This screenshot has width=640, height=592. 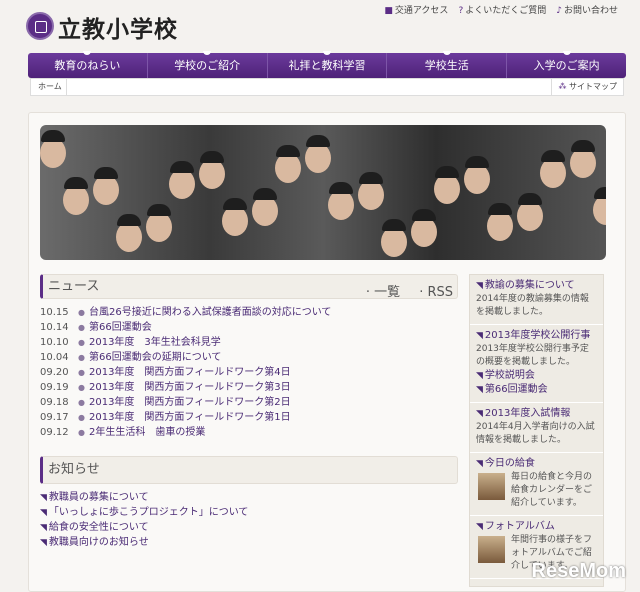 I want to click on news-item: 09.18 ● 2013年度 関西方面フィールドワーク第2日, so click(x=185, y=402).